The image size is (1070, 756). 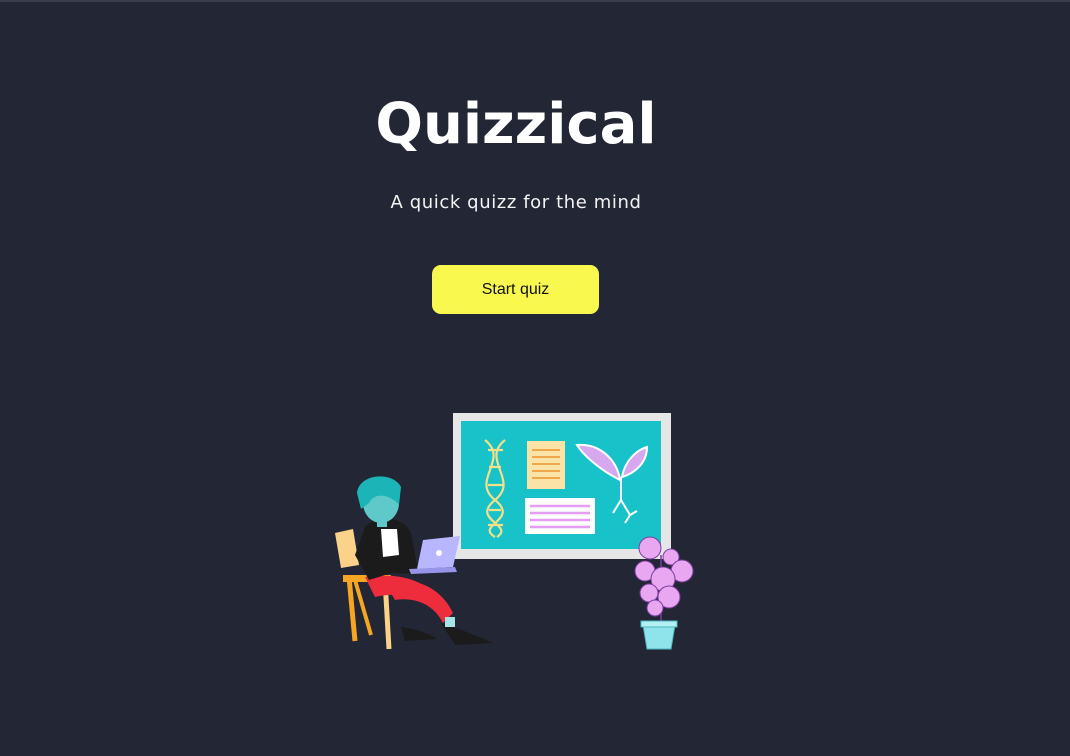 I want to click on presentation-board, so click(x=562, y=486).